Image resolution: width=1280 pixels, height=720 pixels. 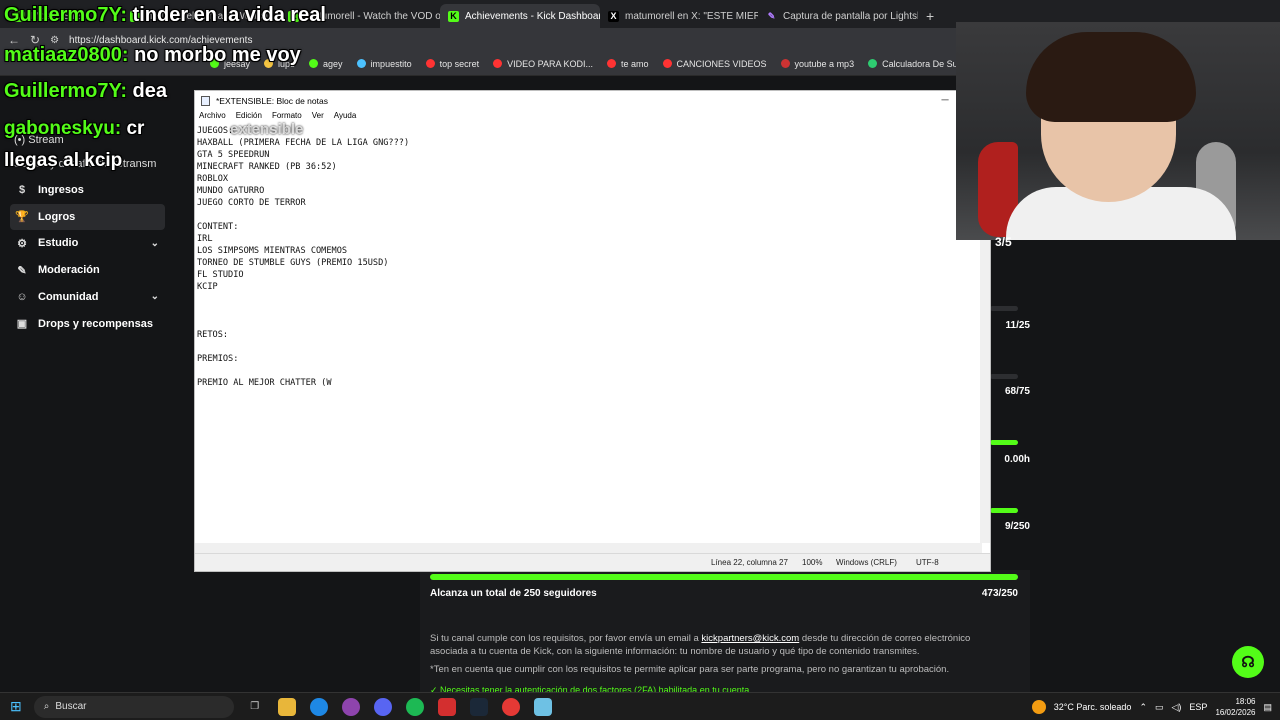 I want to click on horizontal-scrollbar, so click(x=588, y=548).